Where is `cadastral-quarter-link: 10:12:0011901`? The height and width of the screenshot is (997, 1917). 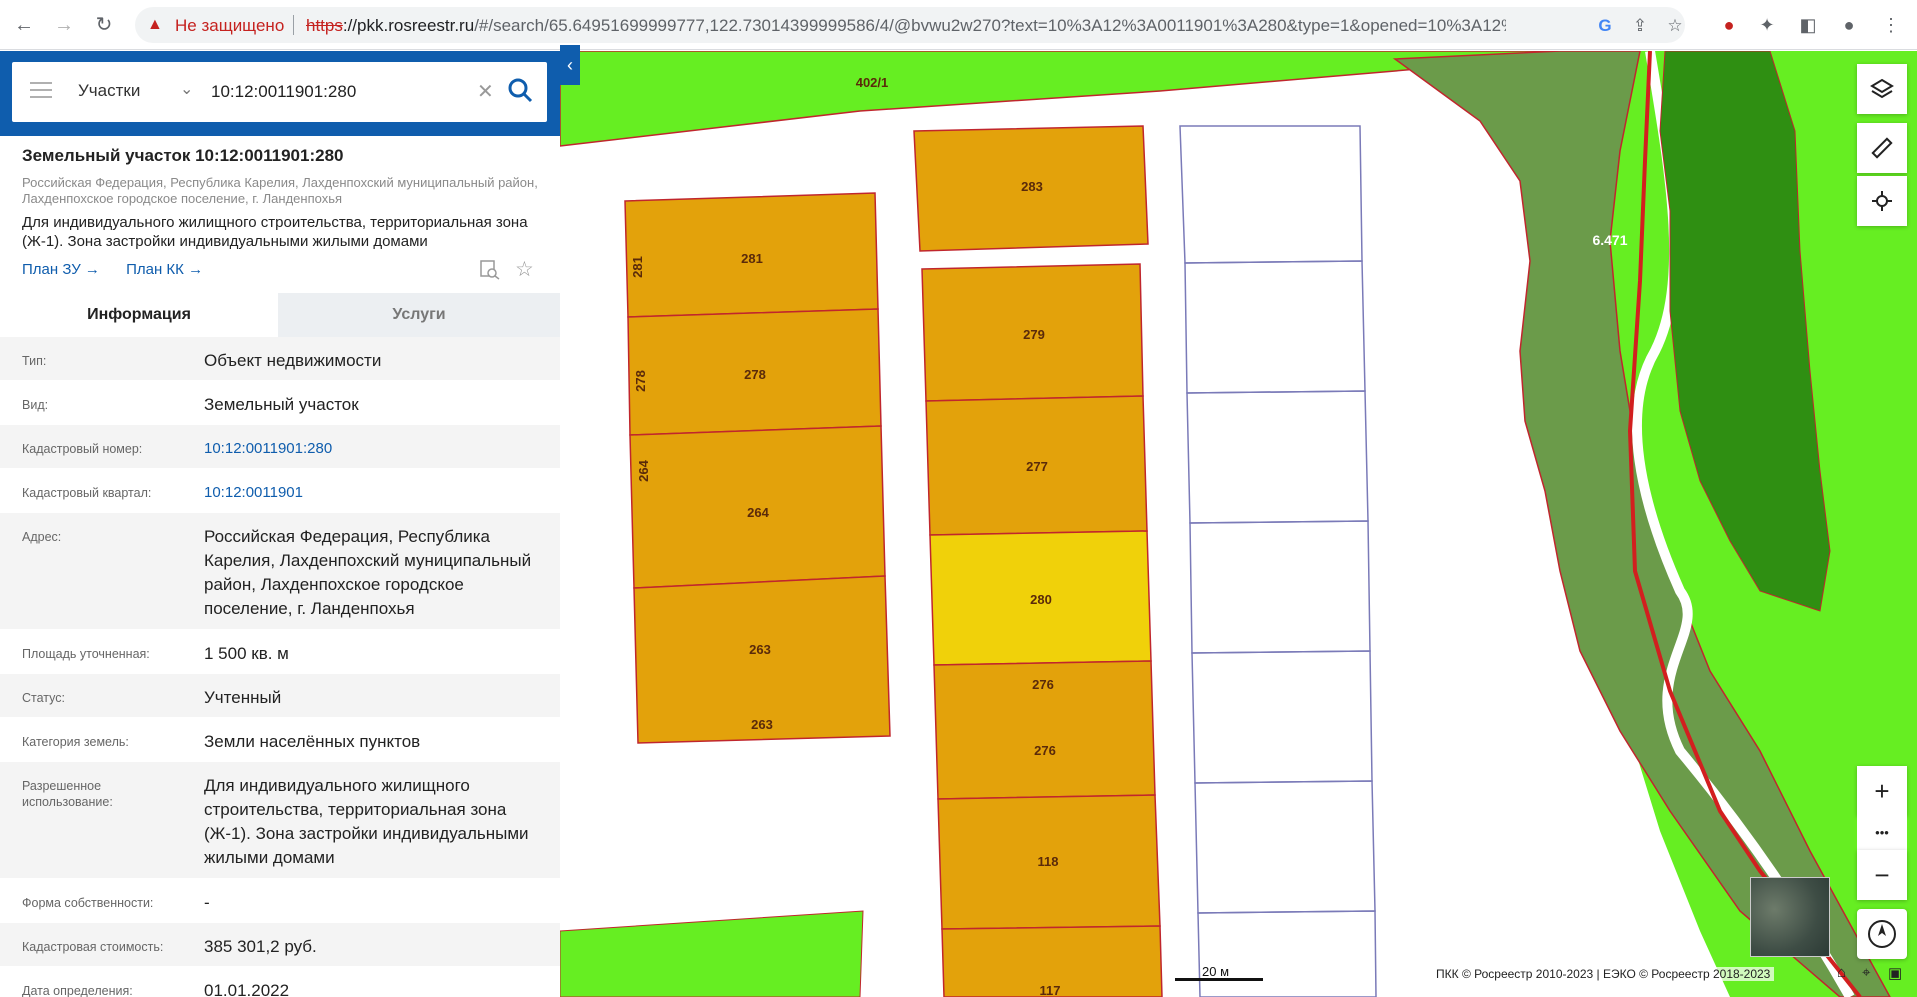
cadastral-quarter-link: 10:12:0011901 is located at coordinates (376, 493).